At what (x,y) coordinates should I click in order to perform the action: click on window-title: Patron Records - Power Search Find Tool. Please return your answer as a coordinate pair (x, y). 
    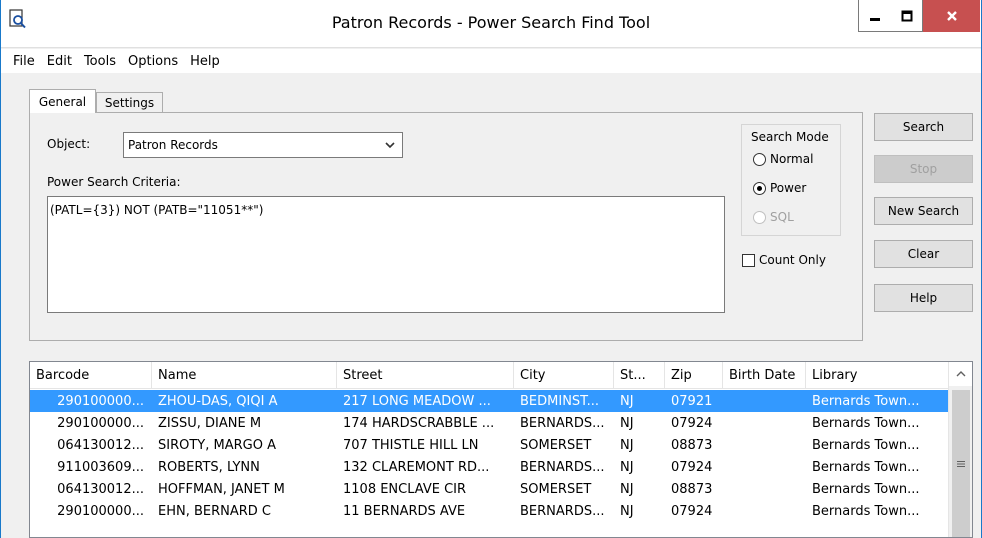
    Looking at the image, I should click on (491, 22).